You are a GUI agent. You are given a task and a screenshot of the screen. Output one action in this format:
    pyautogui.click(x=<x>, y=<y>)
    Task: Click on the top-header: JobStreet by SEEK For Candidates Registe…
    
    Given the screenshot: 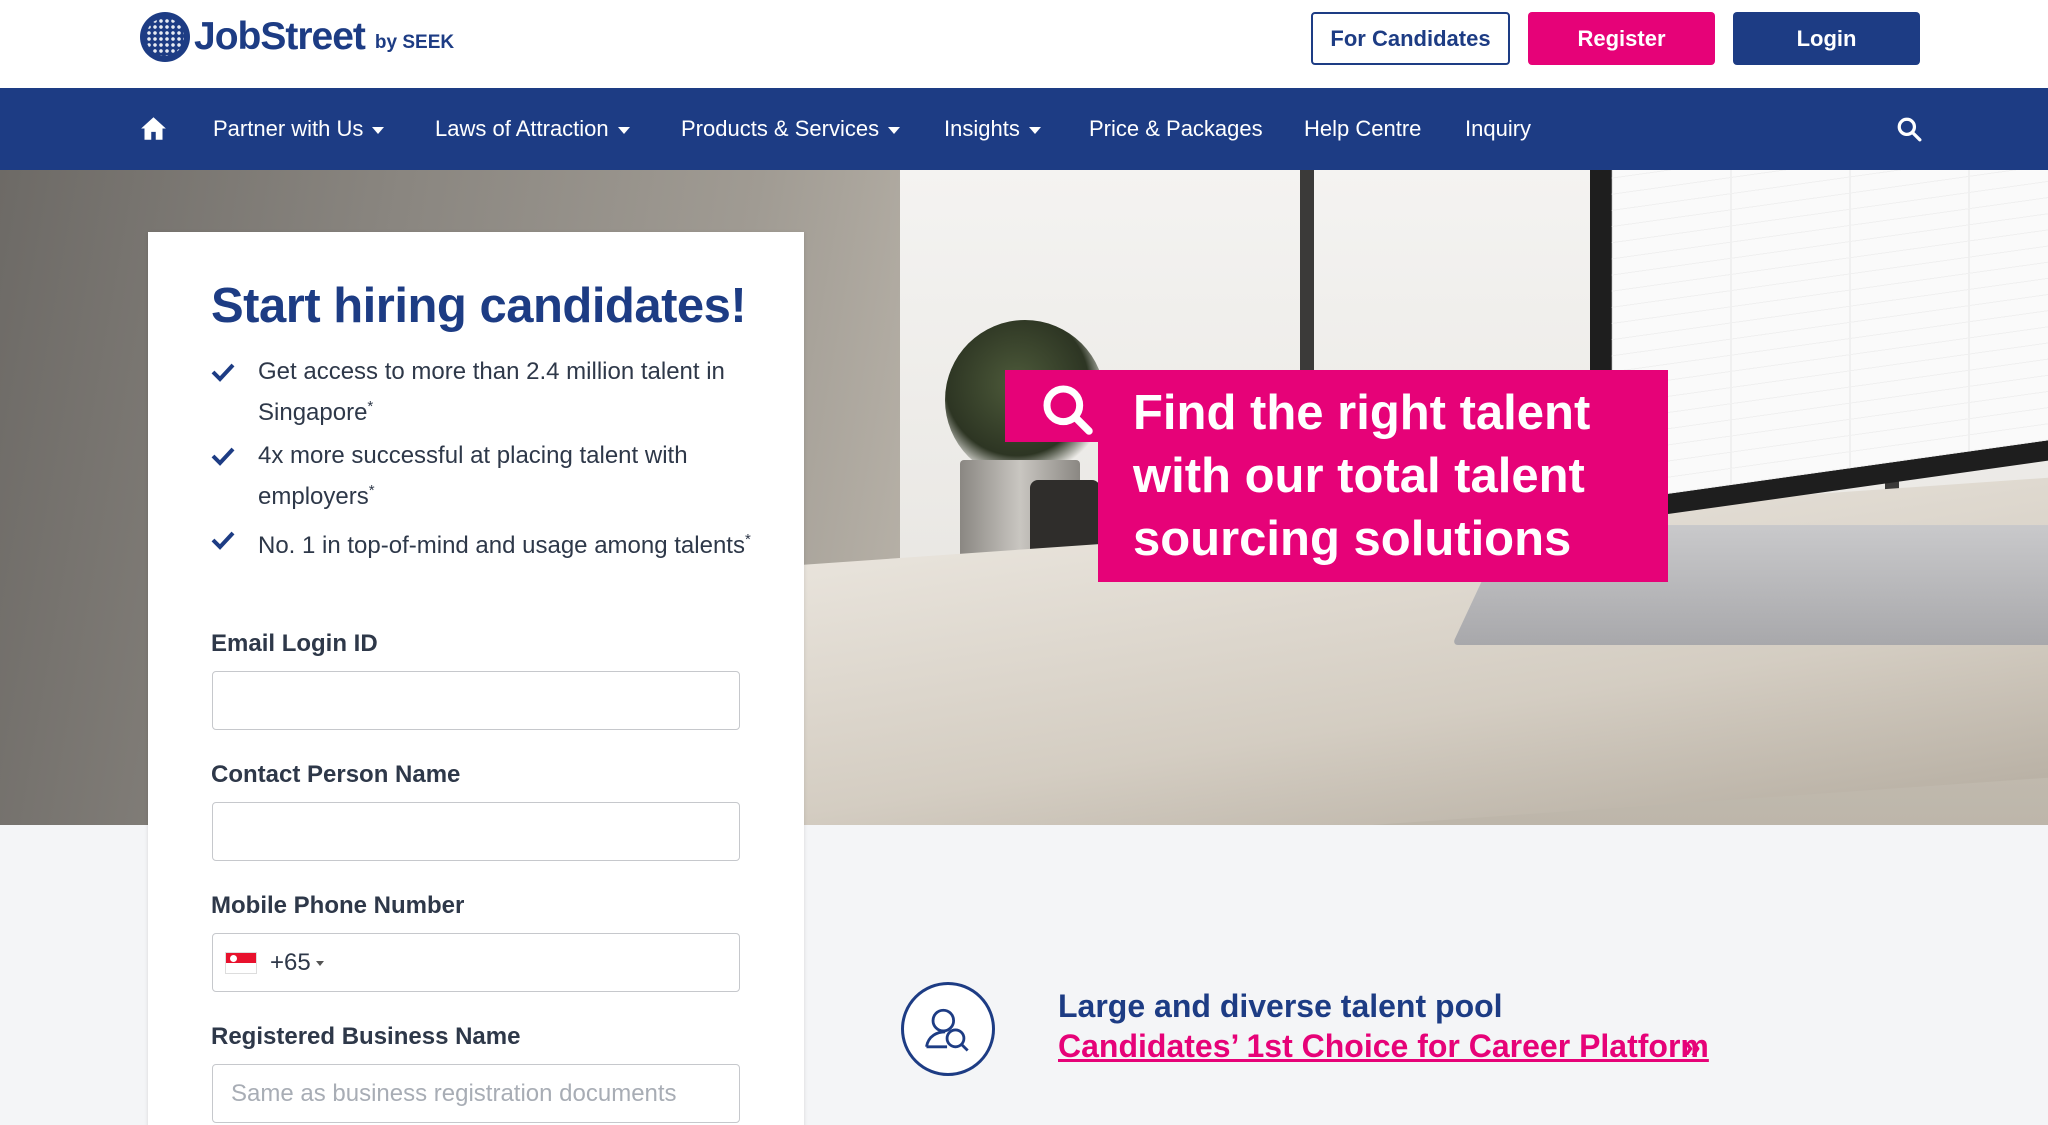 What is the action you would take?
    pyautogui.click(x=1024, y=44)
    